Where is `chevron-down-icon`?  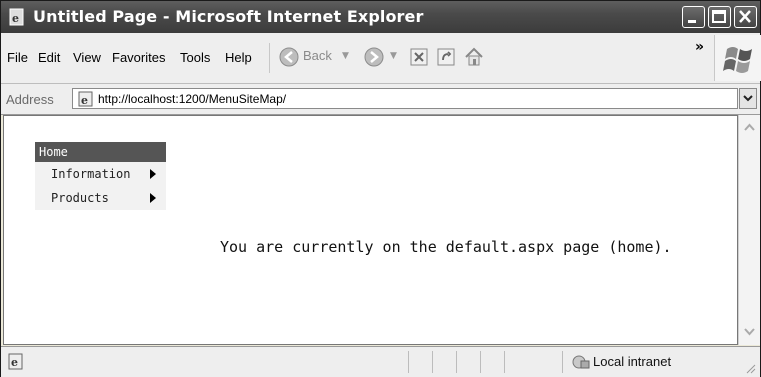
chevron-down-icon is located at coordinates (748, 98).